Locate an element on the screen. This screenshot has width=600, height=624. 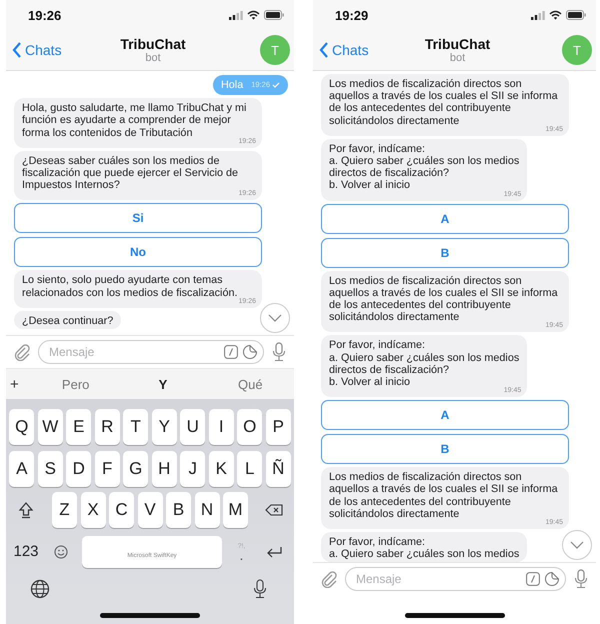
reply-button: Si is located at coordinates (138, 218).